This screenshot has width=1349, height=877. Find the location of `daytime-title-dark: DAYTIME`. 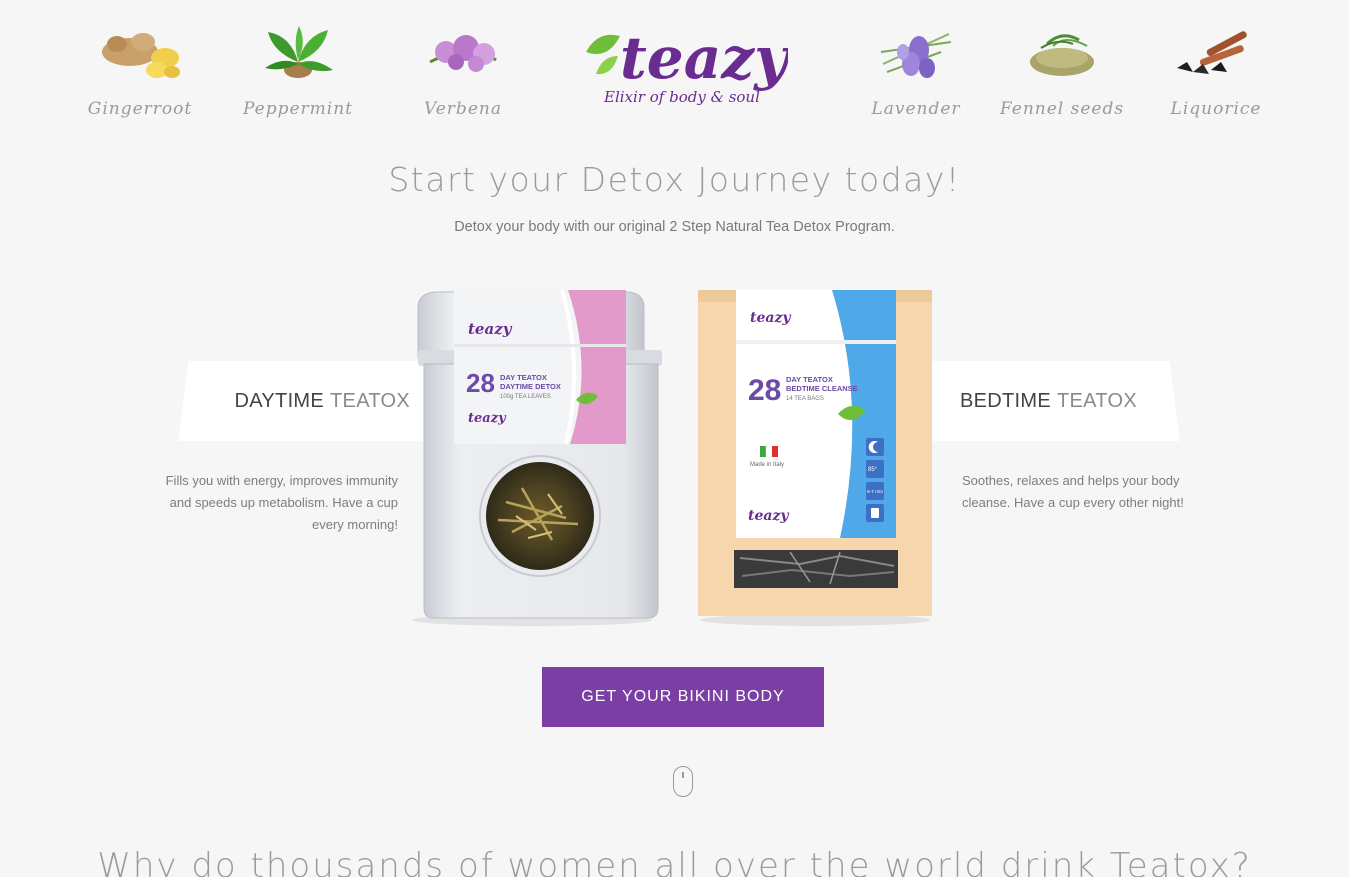

daytime-title-dark: DAYTIME is located at coordinates (279, 400).